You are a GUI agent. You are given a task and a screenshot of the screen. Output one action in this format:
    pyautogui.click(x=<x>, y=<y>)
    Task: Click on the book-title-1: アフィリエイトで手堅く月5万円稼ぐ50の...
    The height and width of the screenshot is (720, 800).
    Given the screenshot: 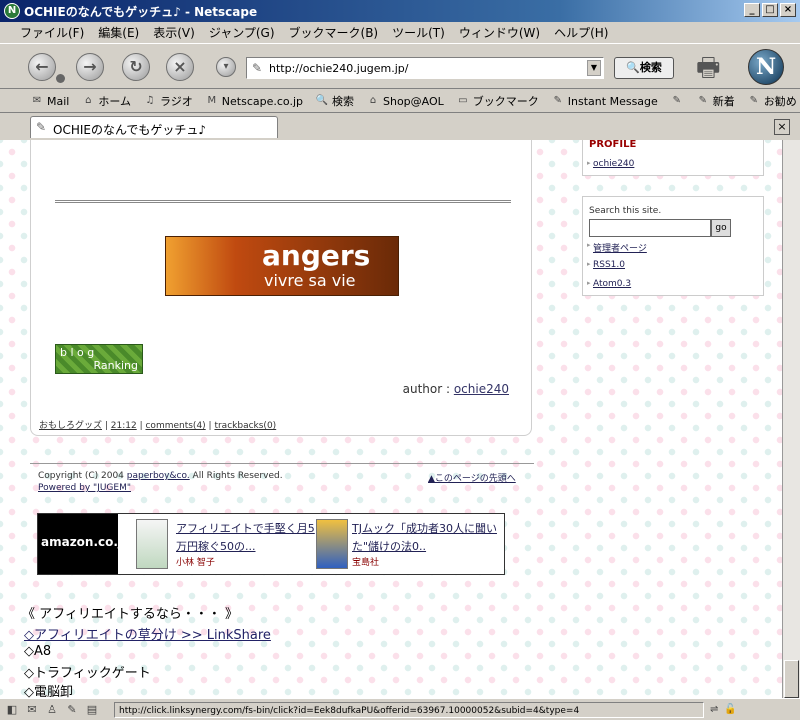 What is the action you would take?
    pyautogui.click(x=246, y=538)
    